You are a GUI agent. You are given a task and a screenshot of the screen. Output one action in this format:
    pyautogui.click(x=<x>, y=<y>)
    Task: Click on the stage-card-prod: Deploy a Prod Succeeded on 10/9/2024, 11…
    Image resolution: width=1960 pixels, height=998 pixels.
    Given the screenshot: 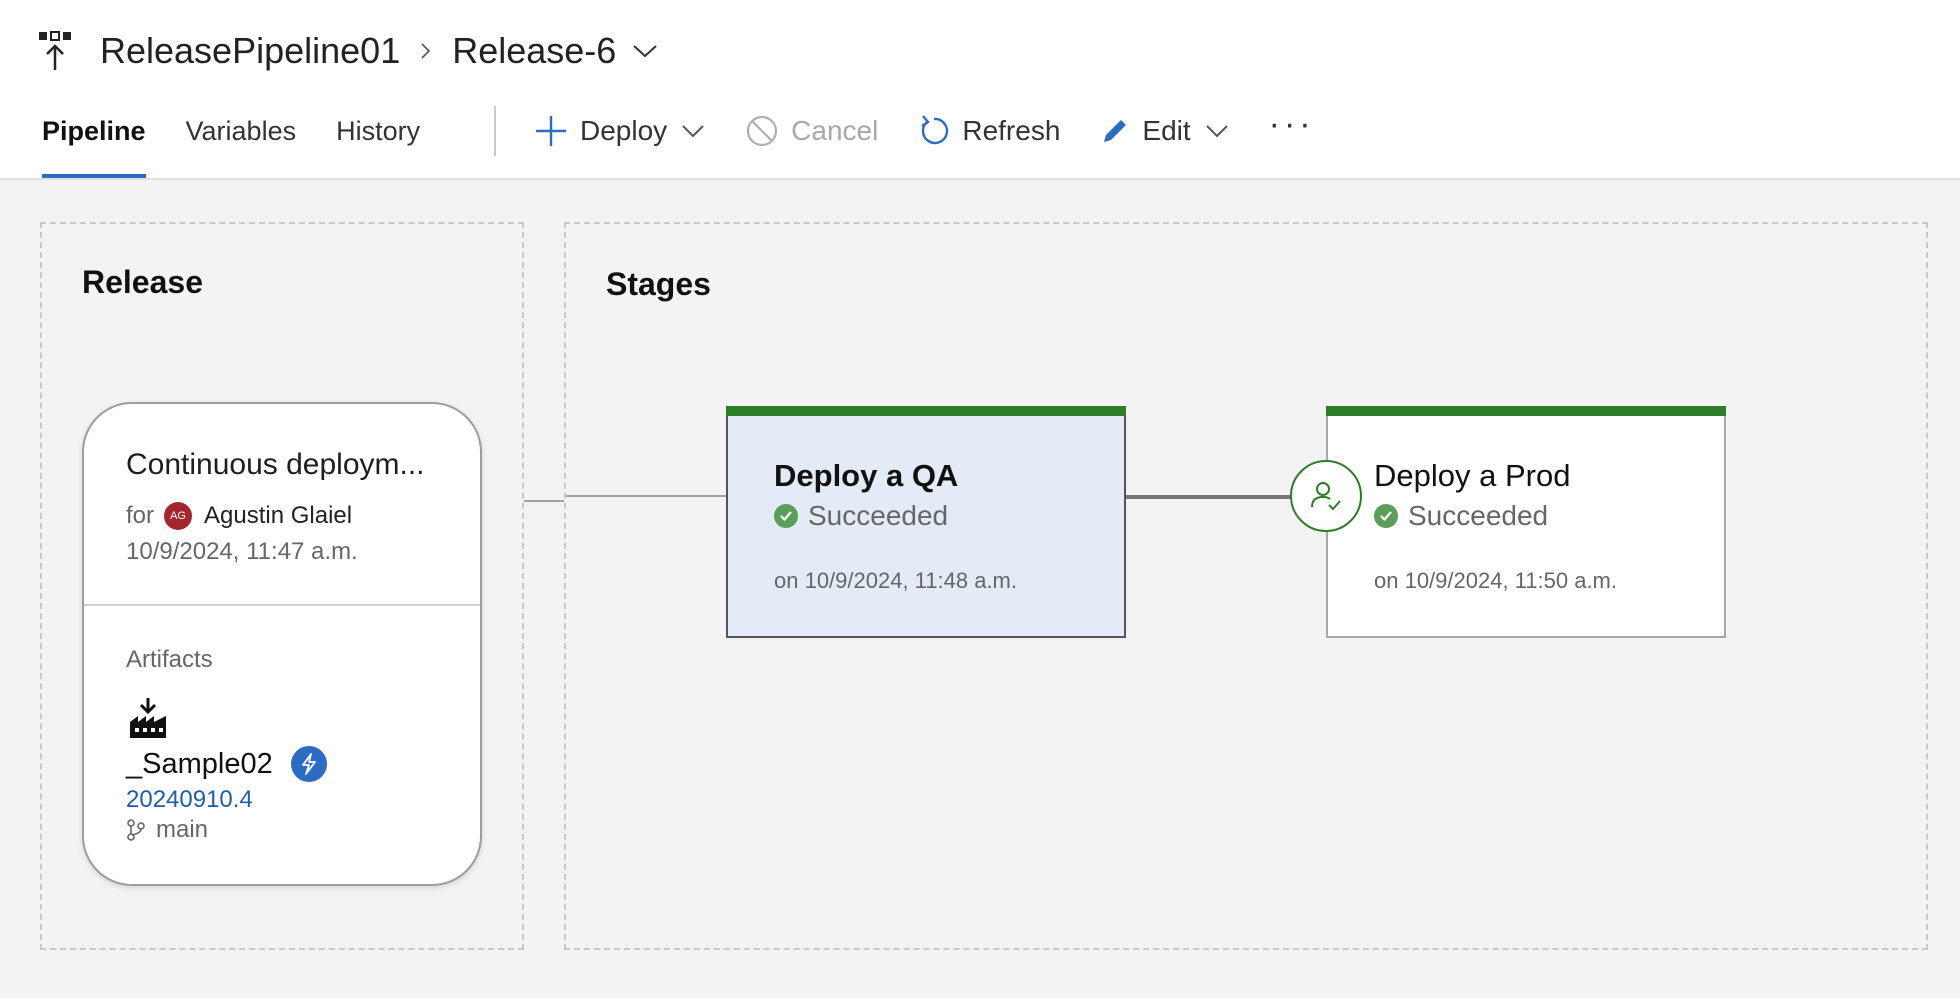 What is the action you would take?
    pyautogui.click(x=1526, y=522)
    